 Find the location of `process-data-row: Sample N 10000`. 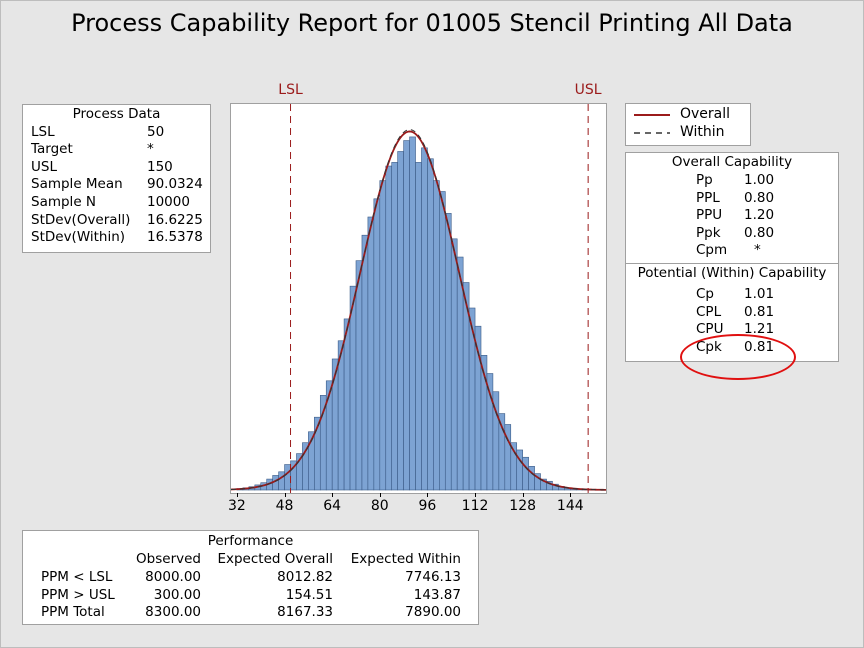

process-data-row: Sample N 10000 is located at coordinates (116, 203).